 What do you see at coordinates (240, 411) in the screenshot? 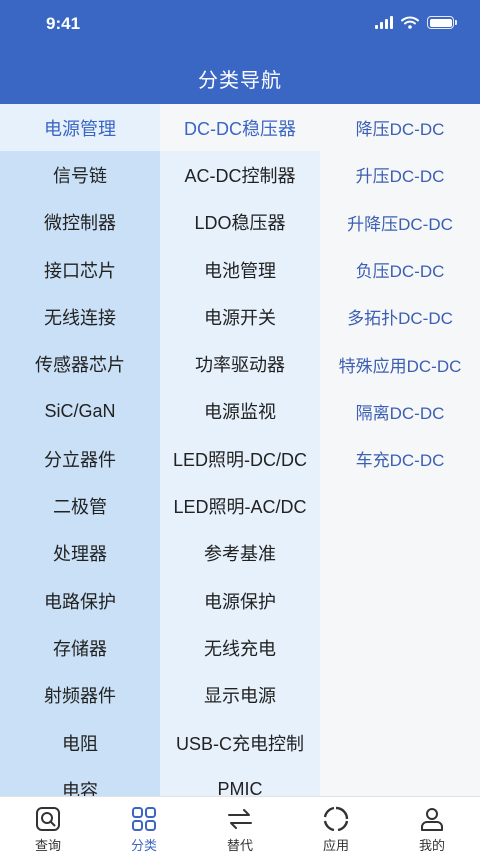
I see `subcategory-item: 电源监视` at bounding box center [240, 411].